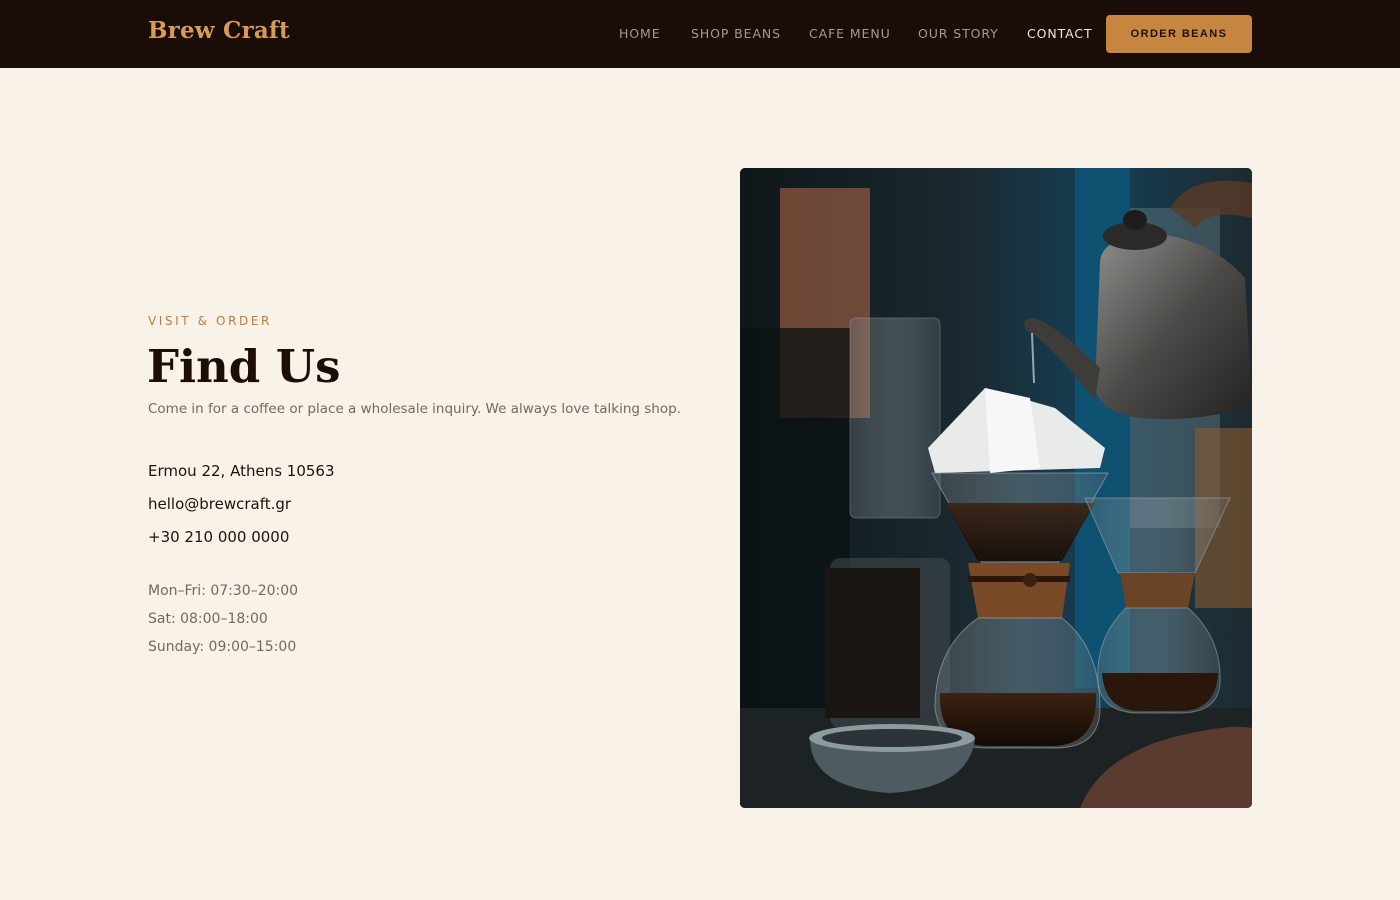  I want to click on hours-sunday: Sunday: 09:00–15:00, so click(222, 647).